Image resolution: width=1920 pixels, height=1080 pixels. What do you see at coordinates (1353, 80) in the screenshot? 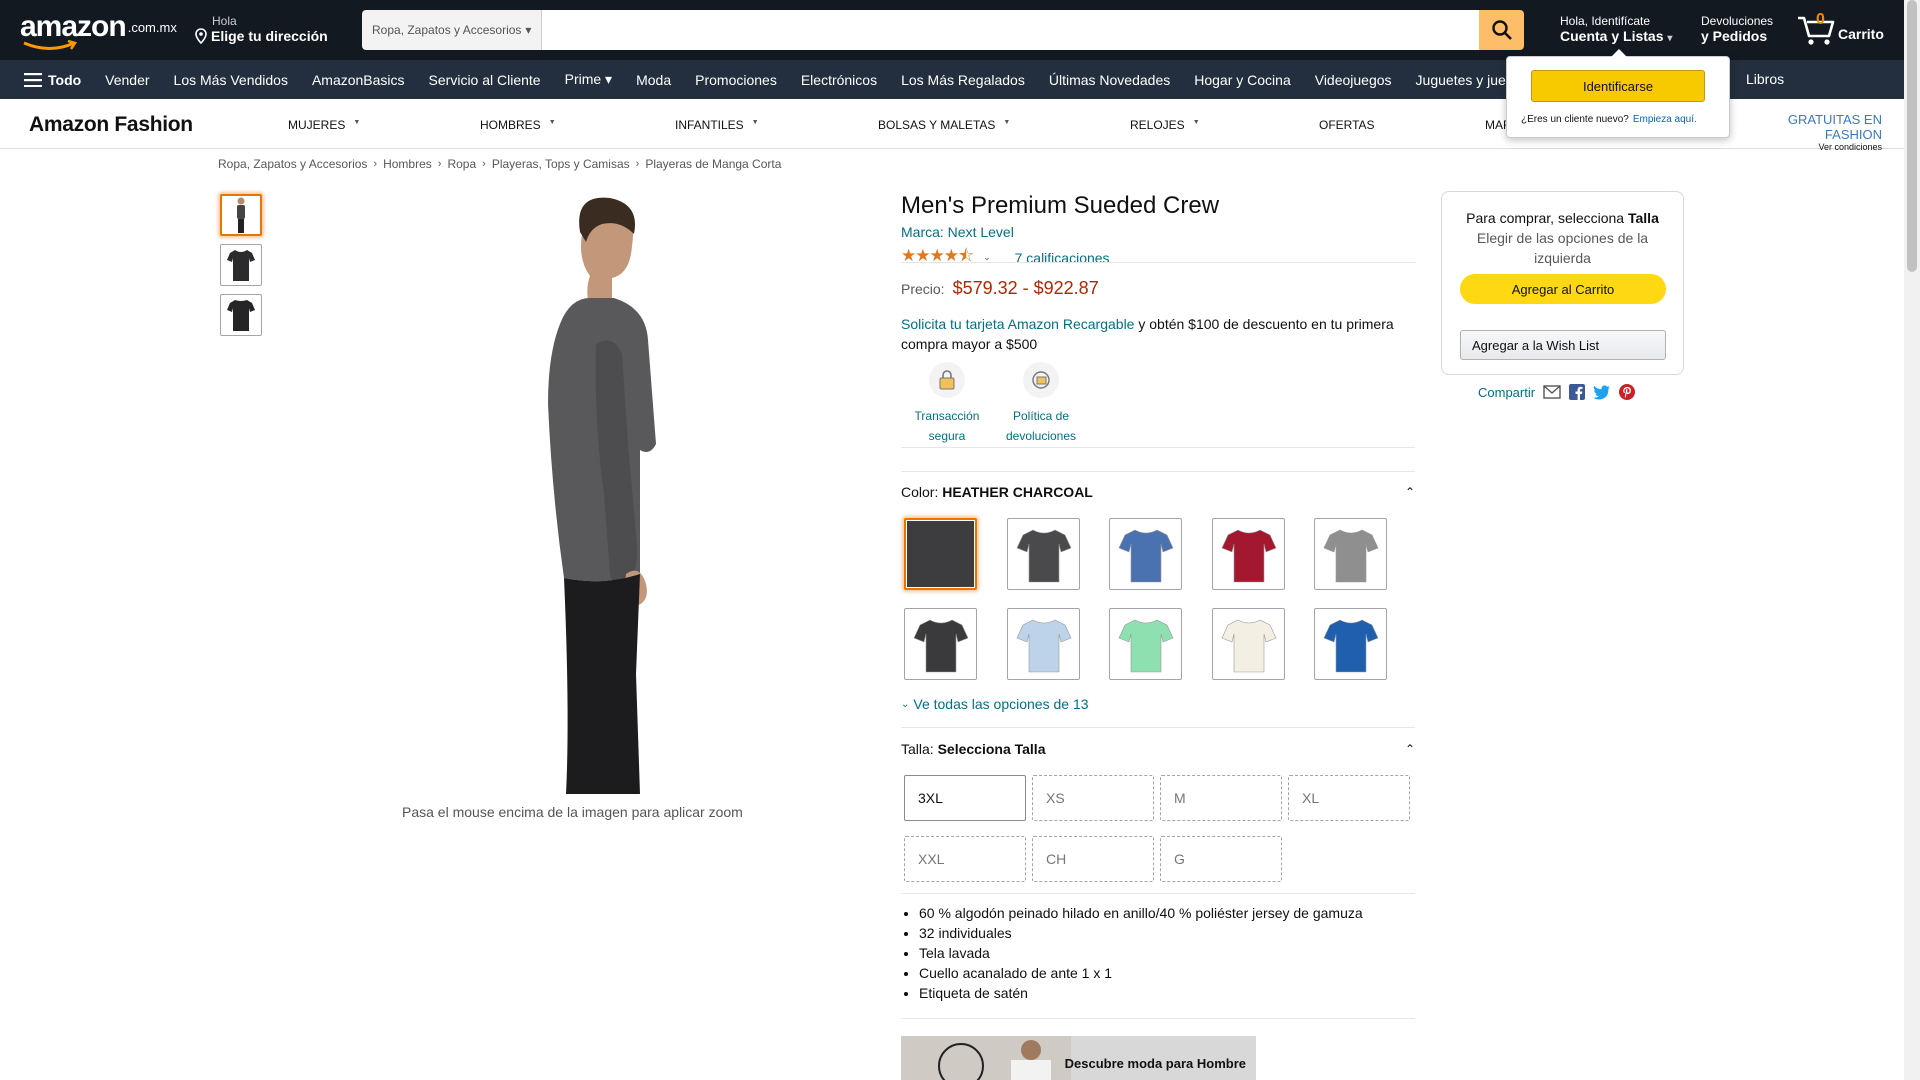
I see `nav-item-videogames: Videojuegos` at bounding box center [1353, 80].